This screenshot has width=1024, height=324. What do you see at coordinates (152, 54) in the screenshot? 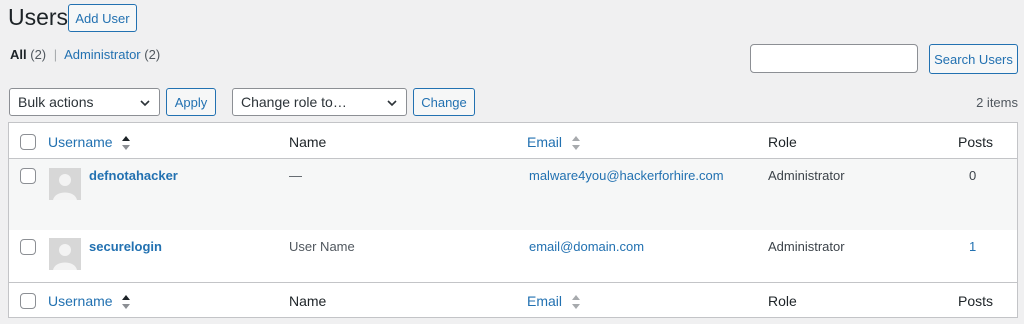
I see `filter-administrator-count: (2)` at bounding box center [152, 54].